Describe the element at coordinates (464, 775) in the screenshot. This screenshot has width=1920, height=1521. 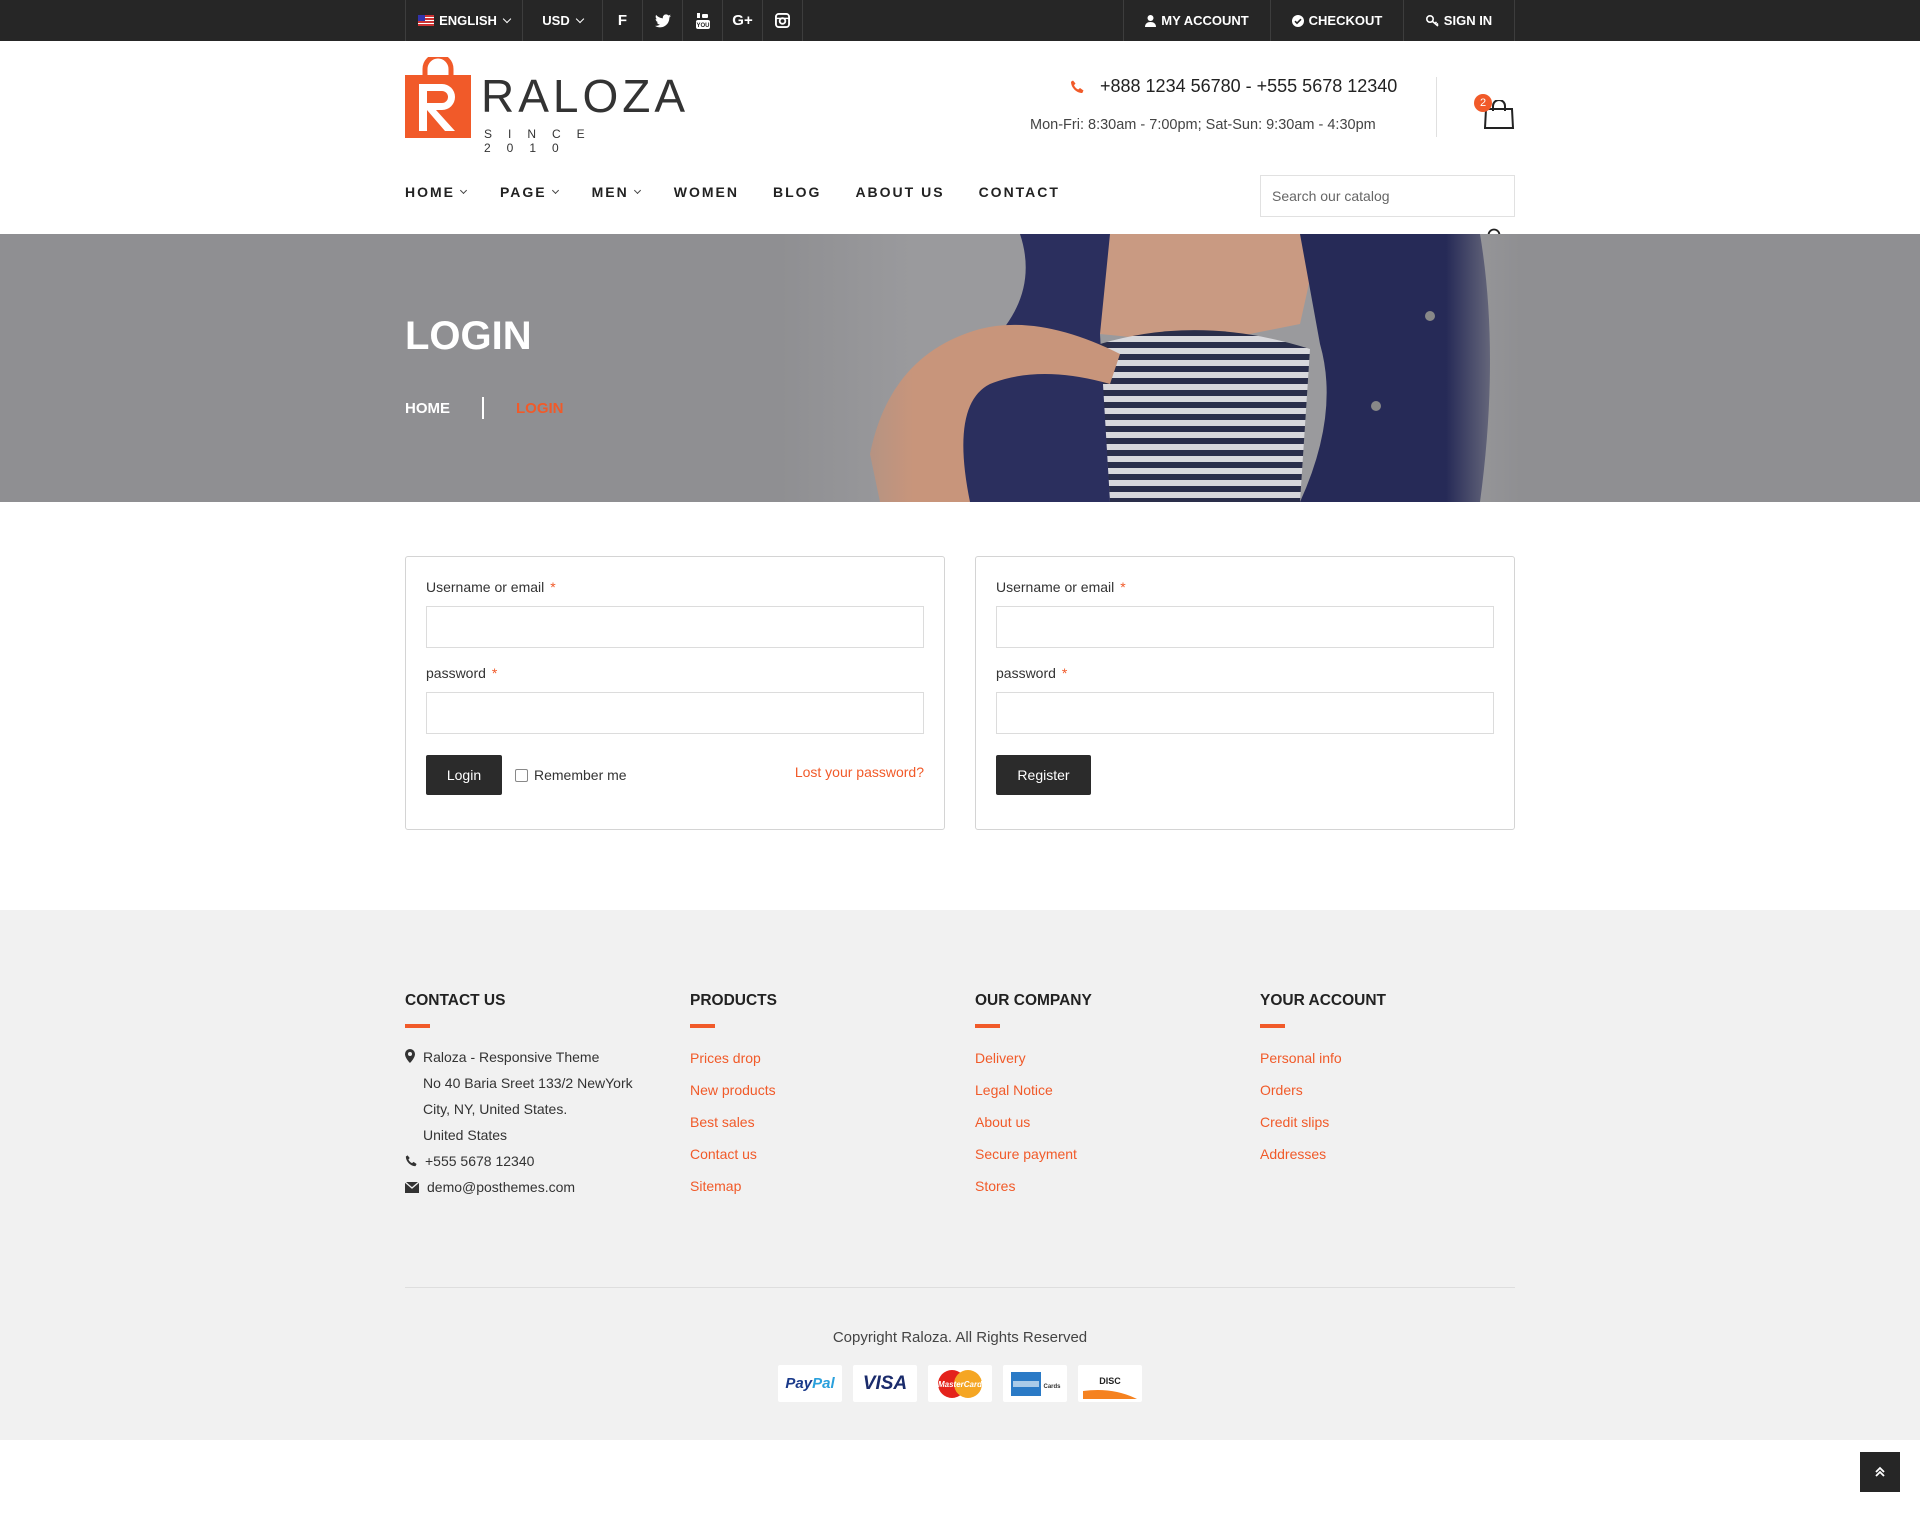
I see `login-button: Login` at that location.